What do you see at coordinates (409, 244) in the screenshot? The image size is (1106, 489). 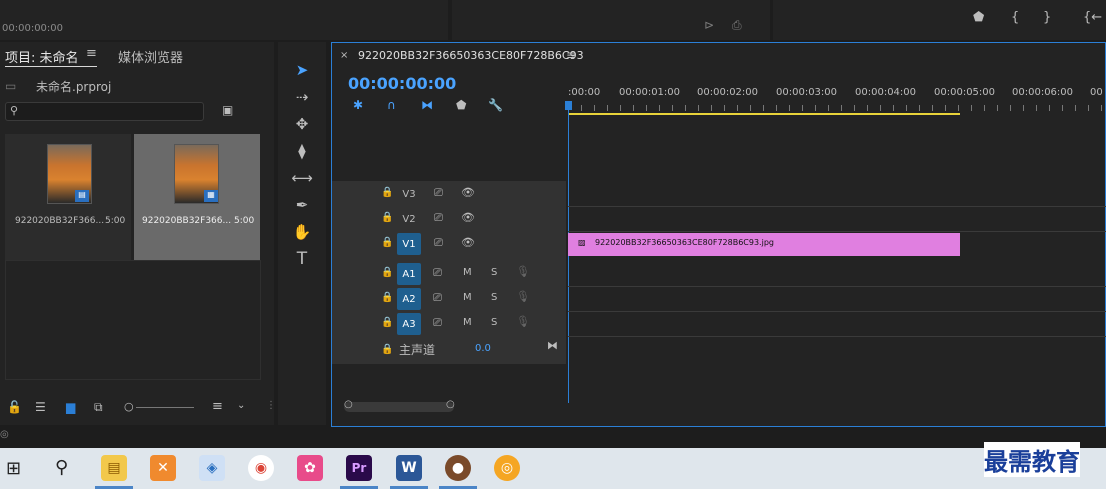 I see `track-target-v1: V1` at bounding box center [409, 244].